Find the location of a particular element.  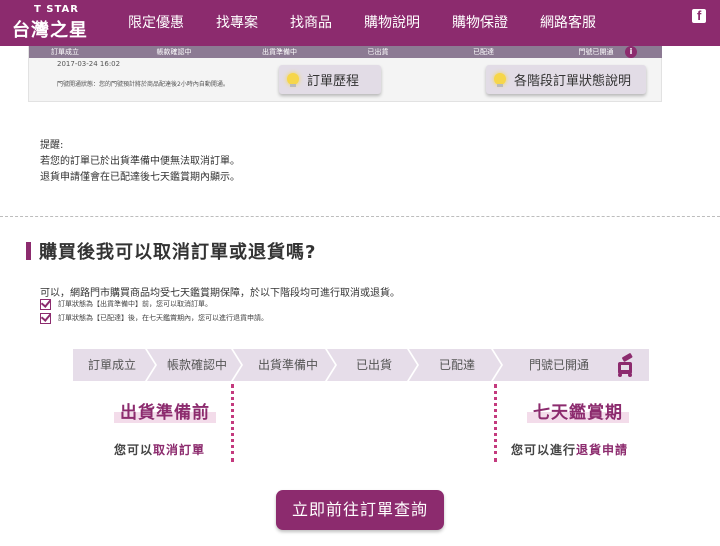

check-item-text: 訂單狀態為【出貨準備中】前，您可以取消訂單。 is located at coordinates (135, 304).